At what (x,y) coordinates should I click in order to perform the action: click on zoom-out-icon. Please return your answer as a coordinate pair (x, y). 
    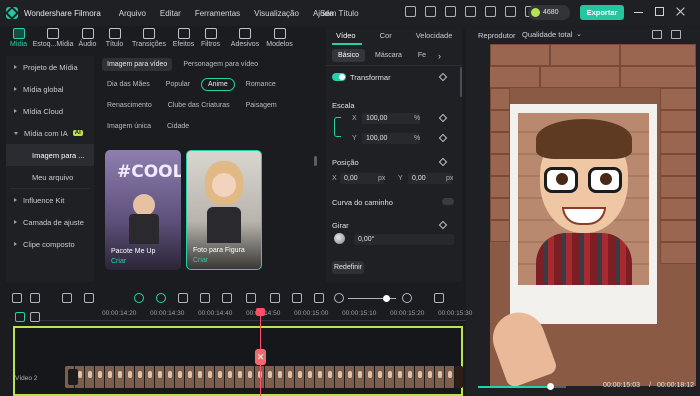
    Looking at the image, I should click on (339, 298).